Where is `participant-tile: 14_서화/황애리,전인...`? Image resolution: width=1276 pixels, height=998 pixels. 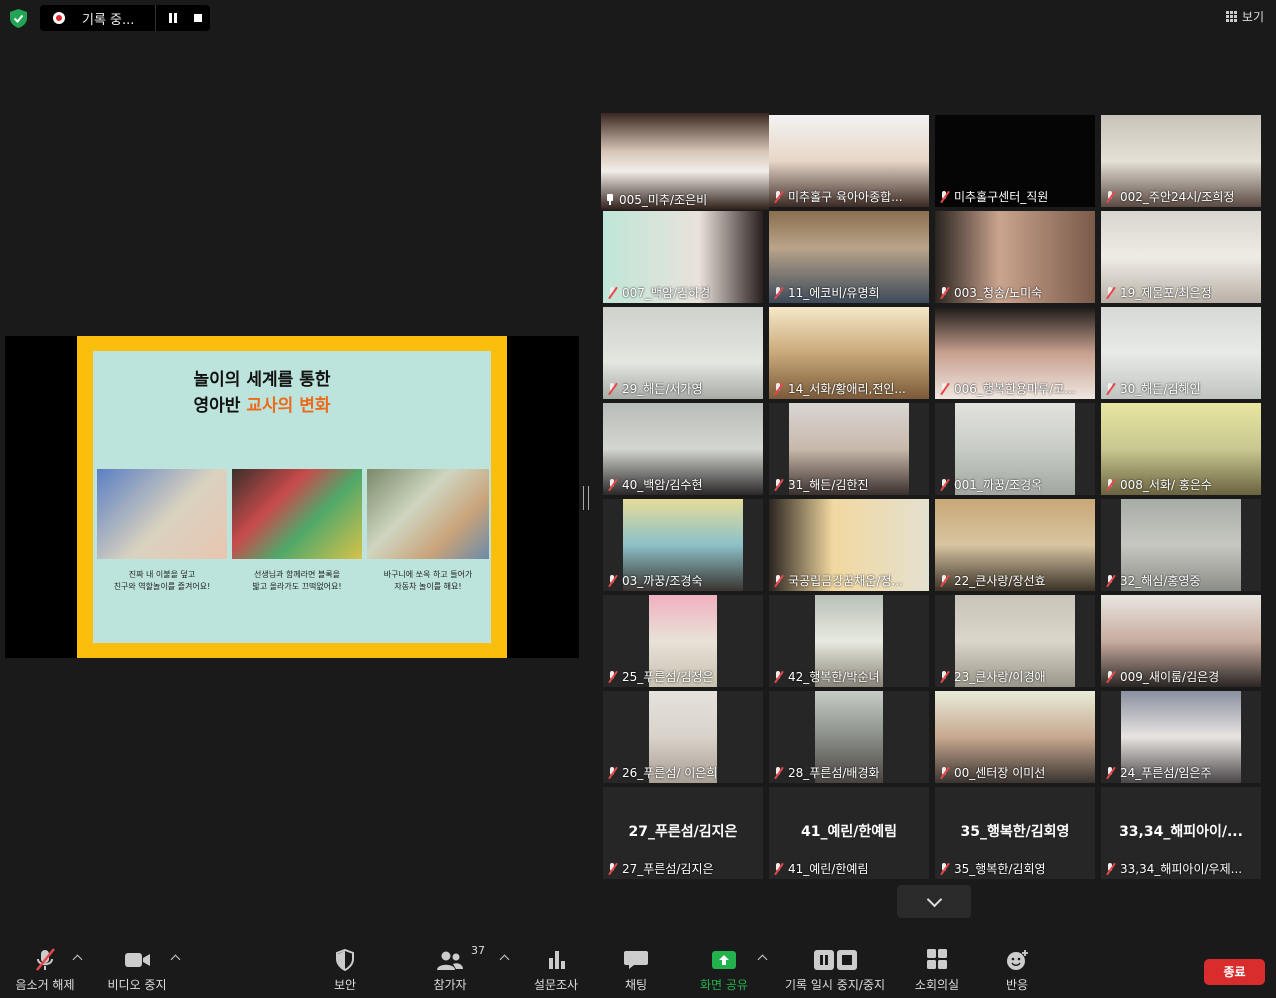 participant-tile: 14_서화/황애리,전인... is located at coordinates (849, 353).